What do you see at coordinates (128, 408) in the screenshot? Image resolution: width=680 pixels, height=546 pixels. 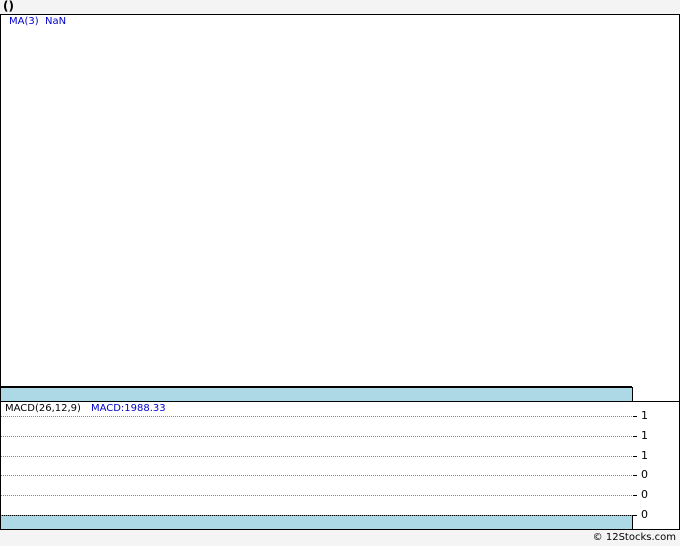 I see `macd-value-label: MACD:1988.33` at bounding box center [128, 408].